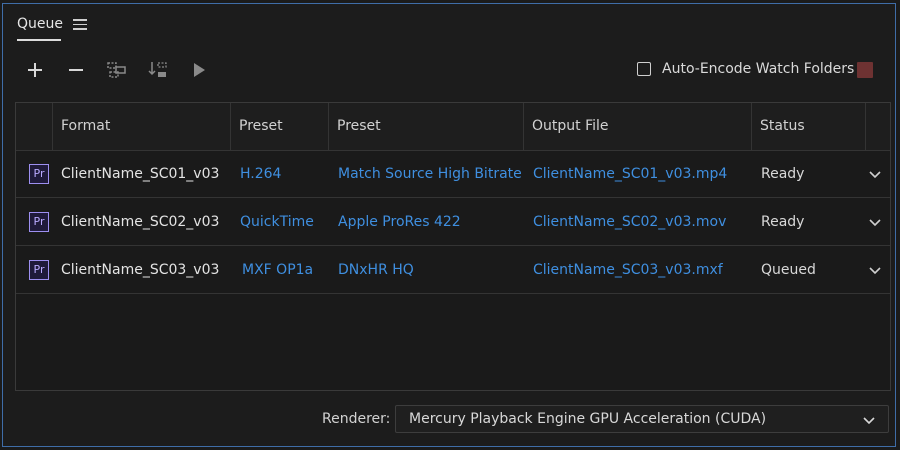  I want to click on item-name: ClientName_SC02_v03, so click(140, 222).